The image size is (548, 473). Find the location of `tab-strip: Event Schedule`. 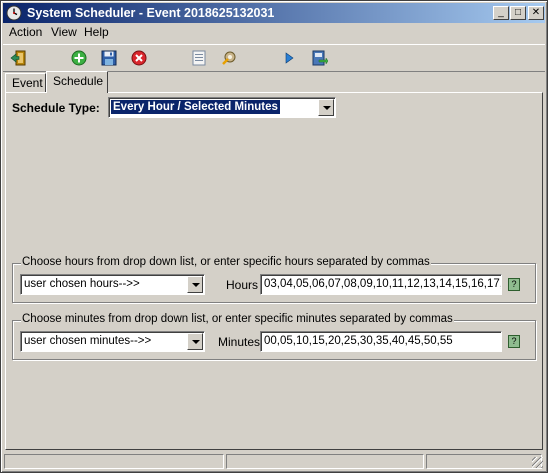

tab-strip: Event Schedule is located at coordinates (275, 82).